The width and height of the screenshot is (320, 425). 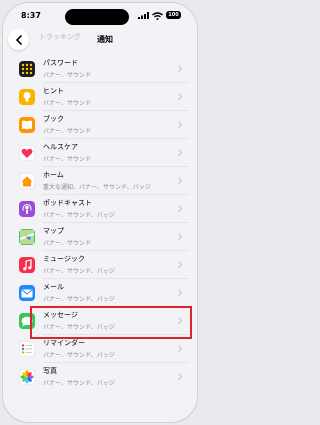 I want to click on lightbulb-icon, so click(x=27, y=97).